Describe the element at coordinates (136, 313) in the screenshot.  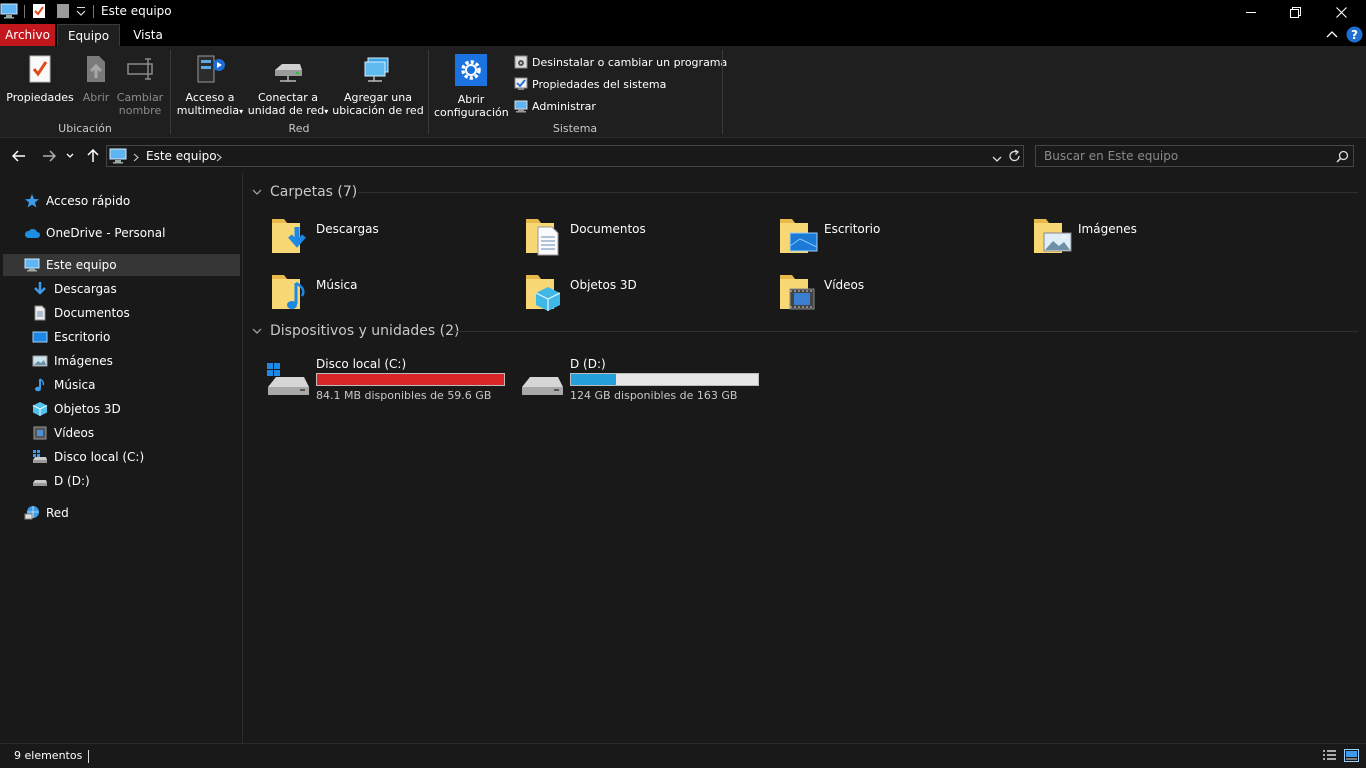
I see `sidebar-item-documentos: Documentos` at that location.